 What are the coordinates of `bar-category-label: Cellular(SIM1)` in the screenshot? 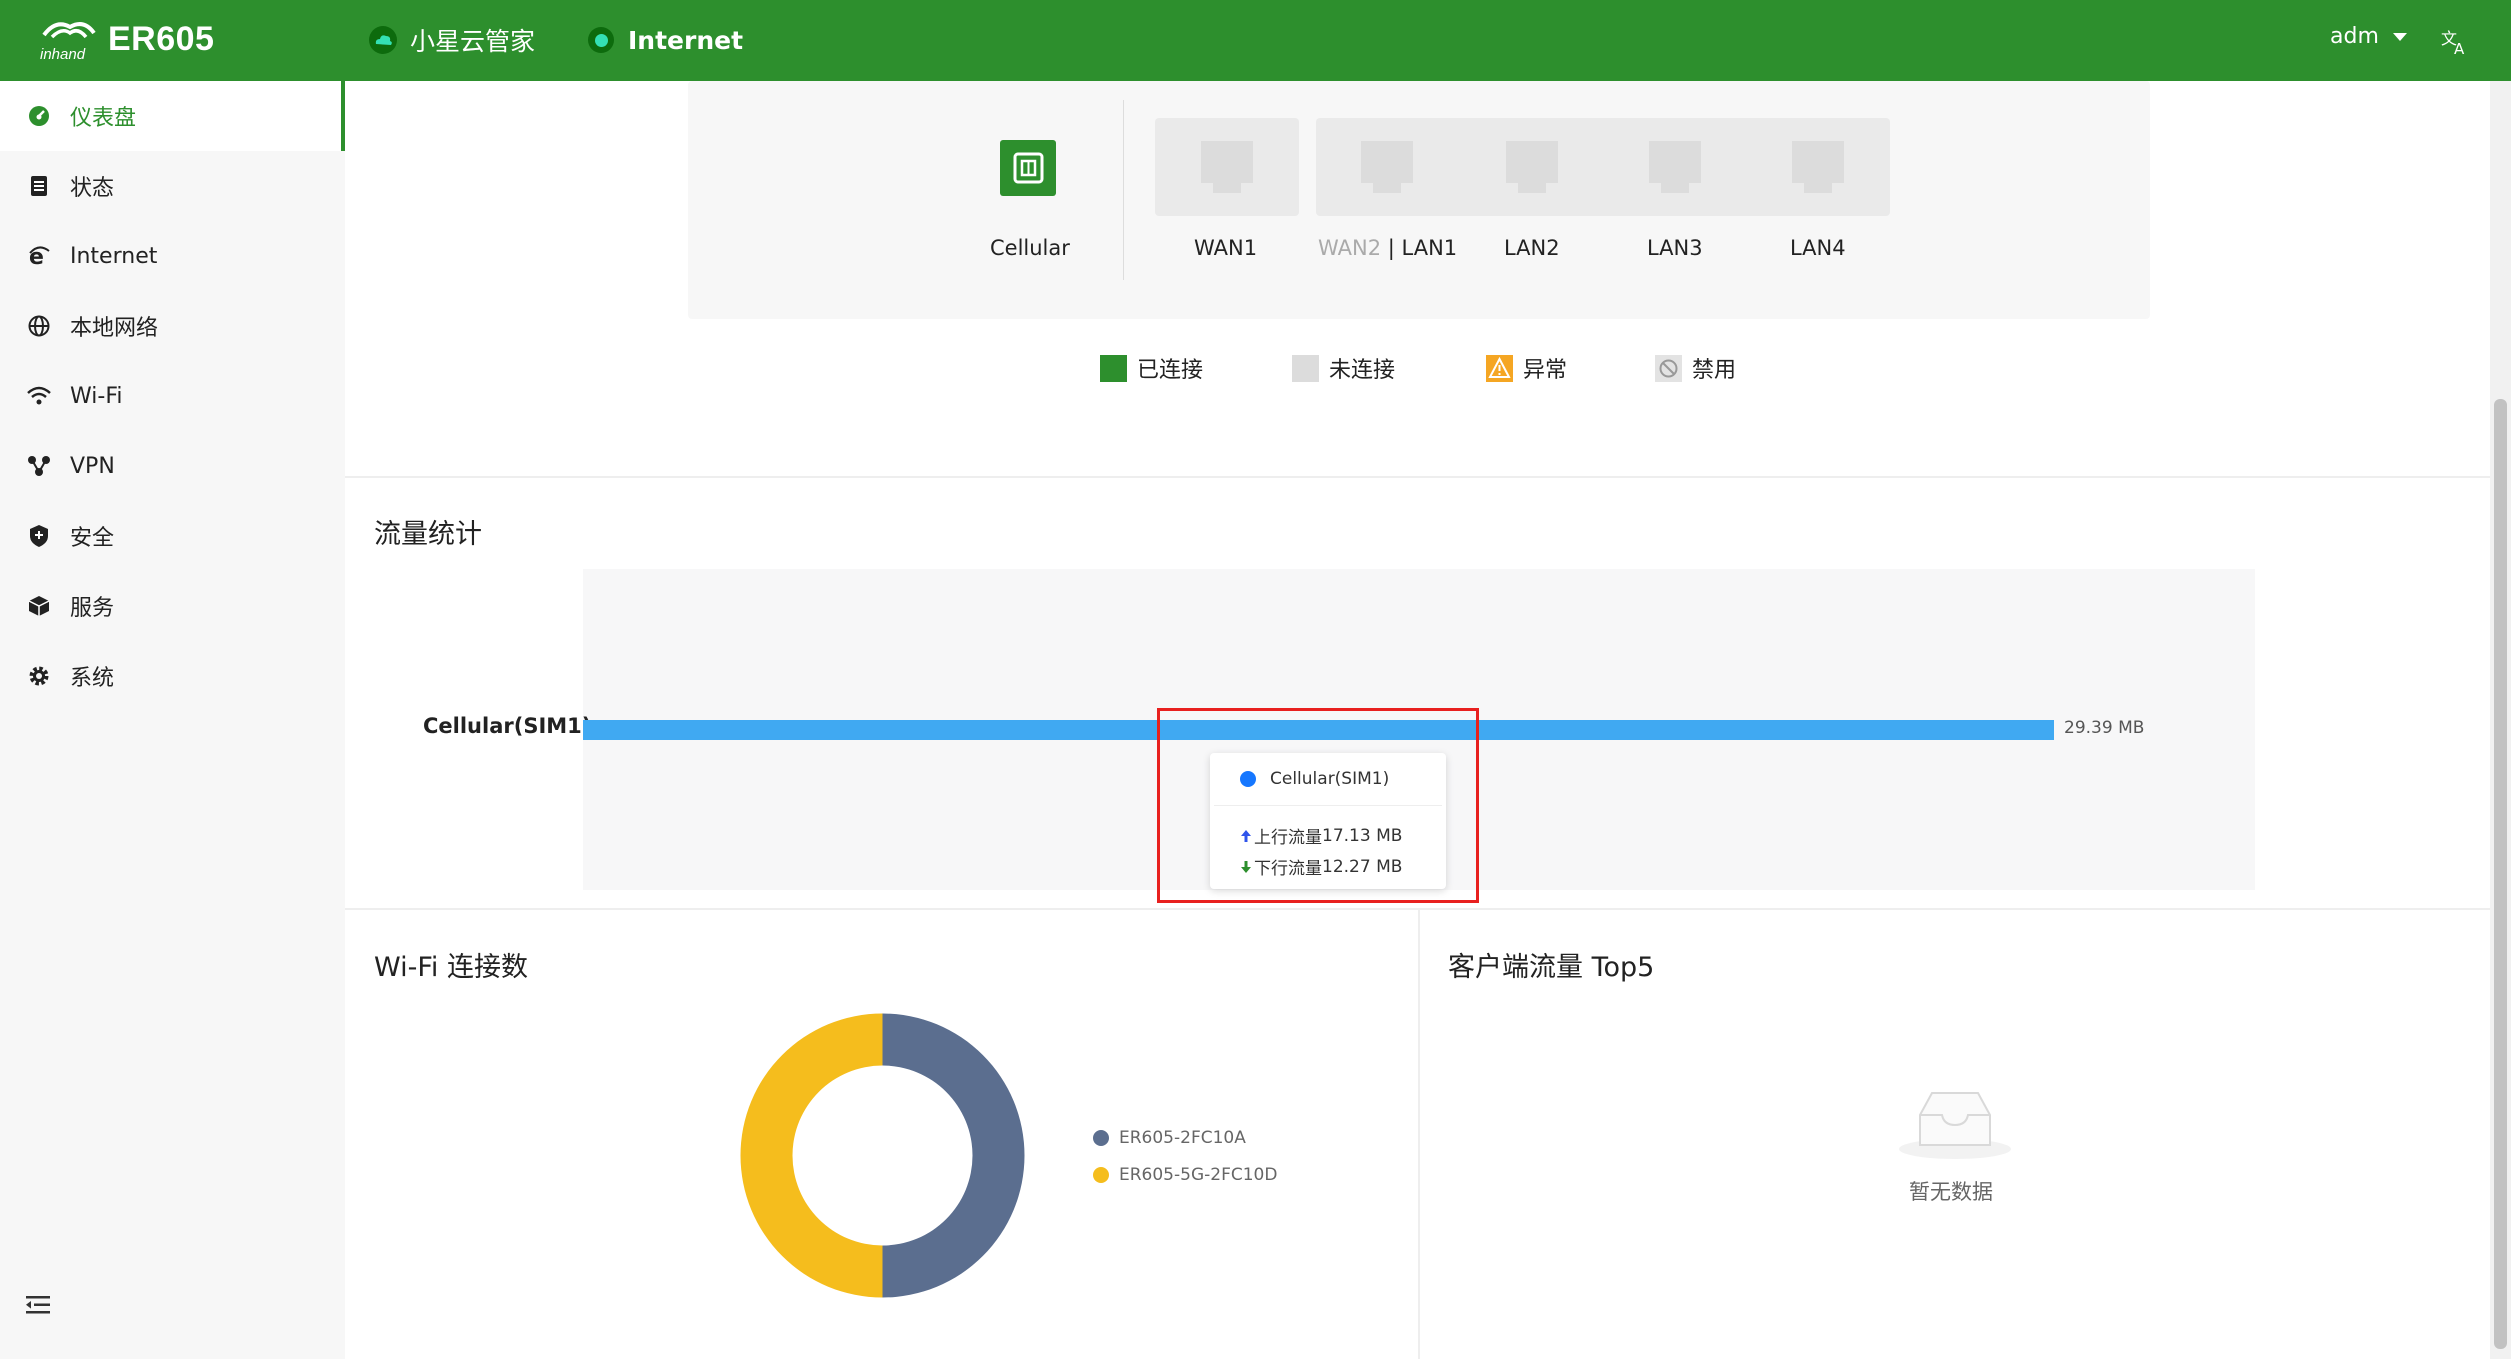 It's located at (507, 726).